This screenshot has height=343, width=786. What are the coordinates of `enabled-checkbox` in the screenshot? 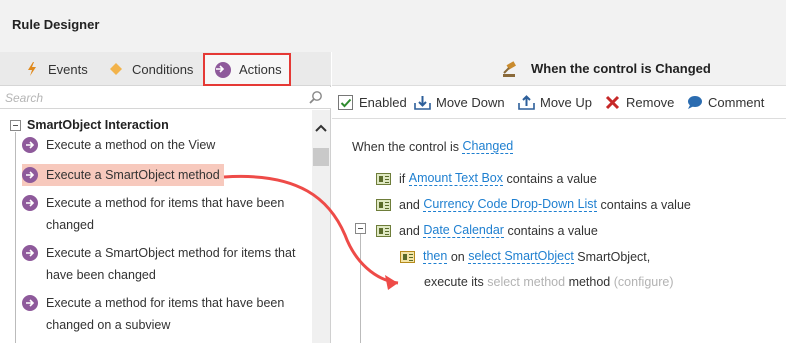 It's located at (345, 102).